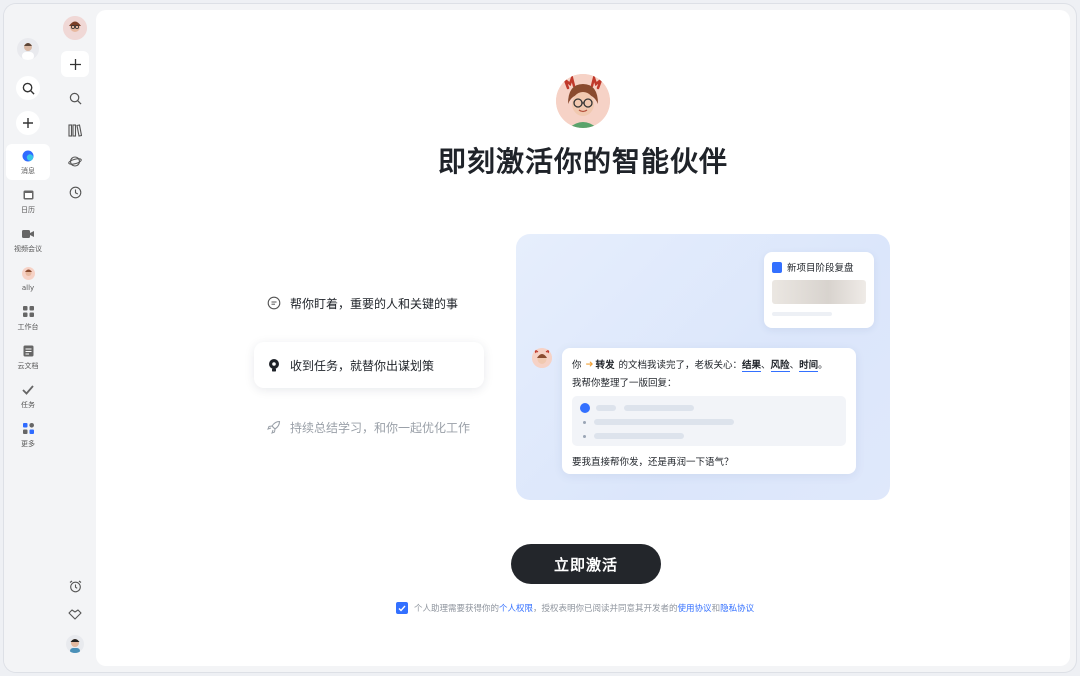 The width and height of the screenshot is (1080, 676). I want to click on alarm-clock-icon, so click(75, 586).